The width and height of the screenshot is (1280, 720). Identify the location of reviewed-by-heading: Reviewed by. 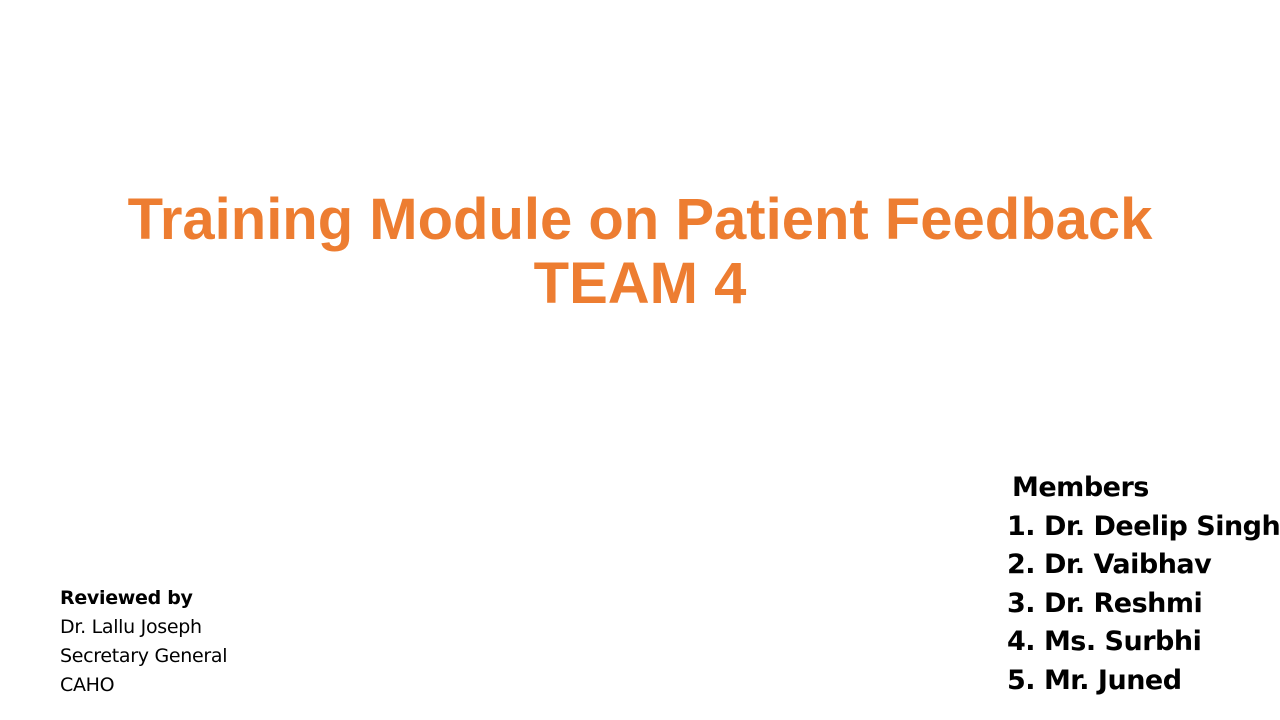
(126, 598).